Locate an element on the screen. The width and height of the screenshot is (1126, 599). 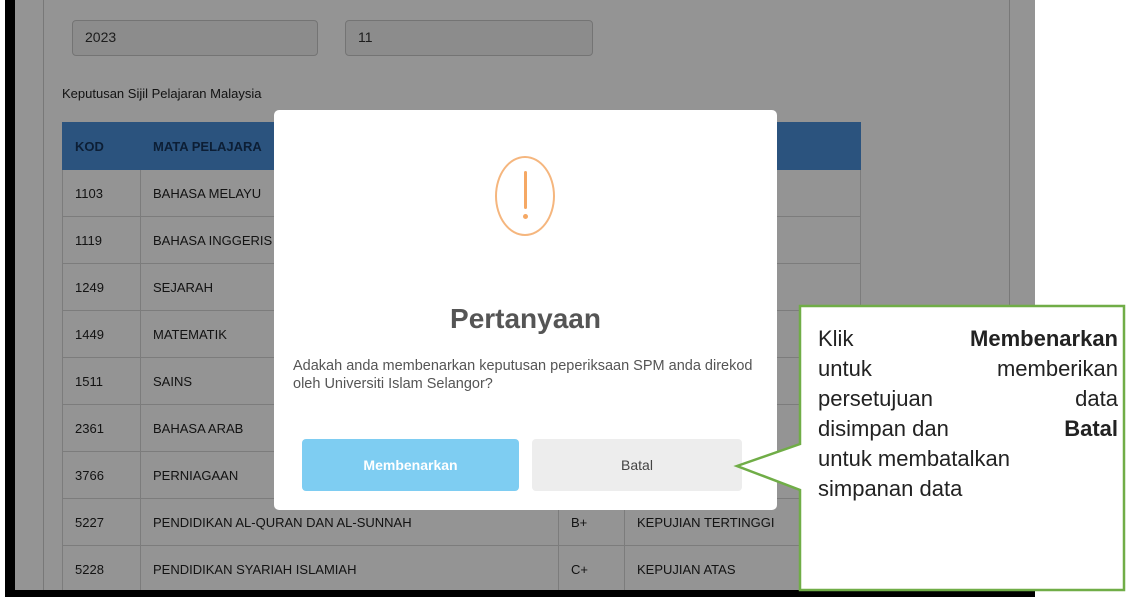
callout-line: untuk memberikan is located at coordinates (968, 369).